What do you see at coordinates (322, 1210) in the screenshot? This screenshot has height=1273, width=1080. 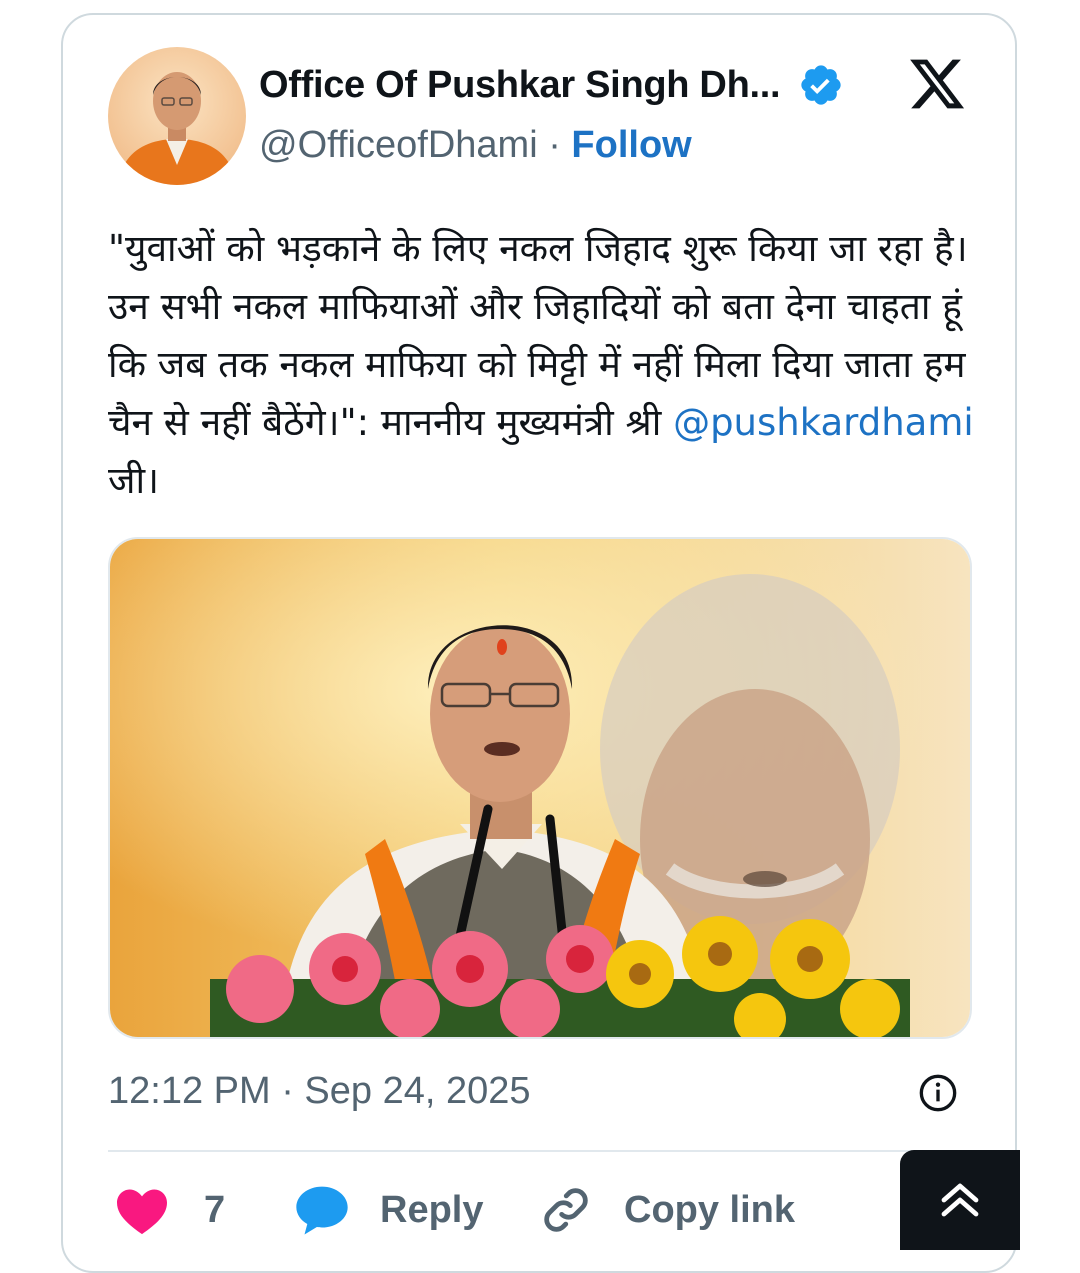 I see `speech-bubble-icon` at bounding box center [322, 1210].